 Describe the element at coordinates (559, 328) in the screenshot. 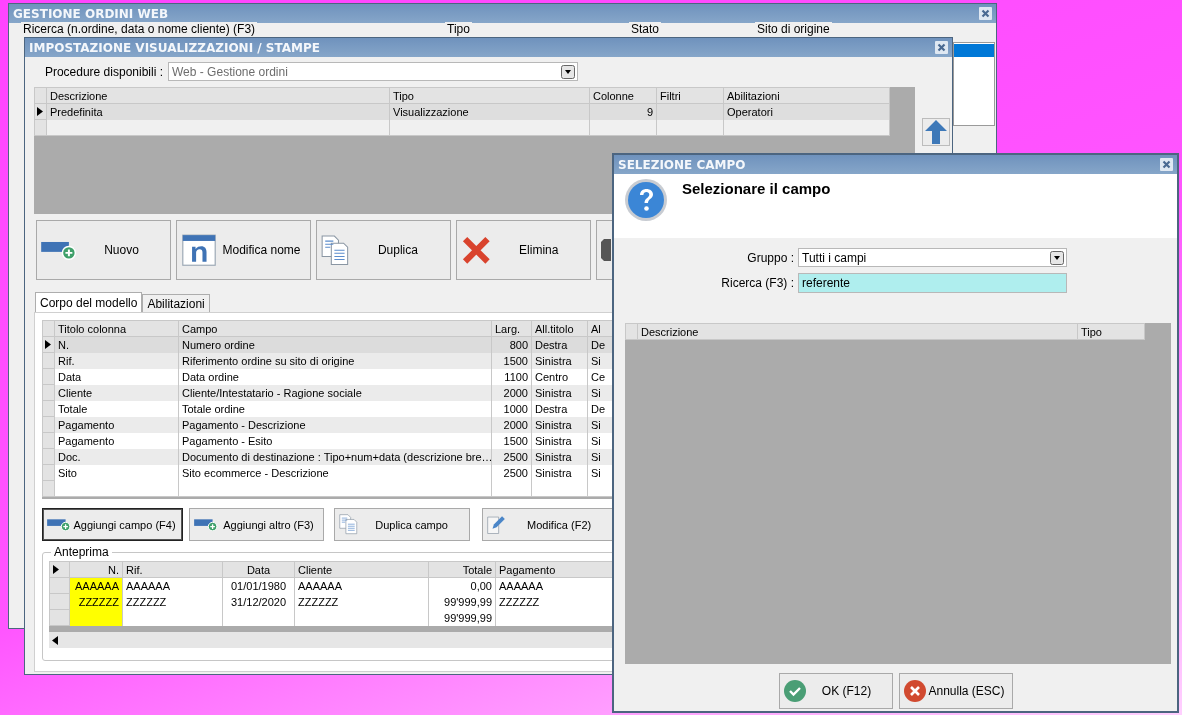

I see `column-header: All.titolo` at that location.